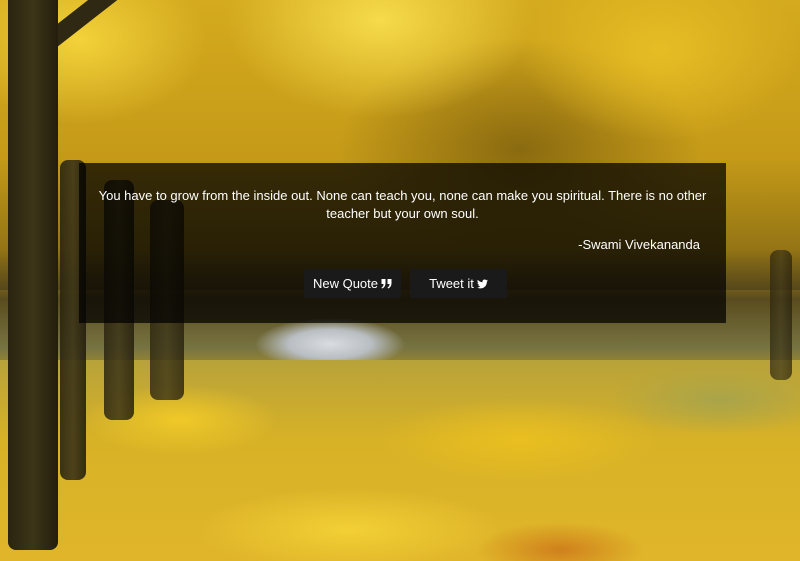 The width and height of the screenshot is (800, 561). I want to click on twitter-icon, so click(482, 283).